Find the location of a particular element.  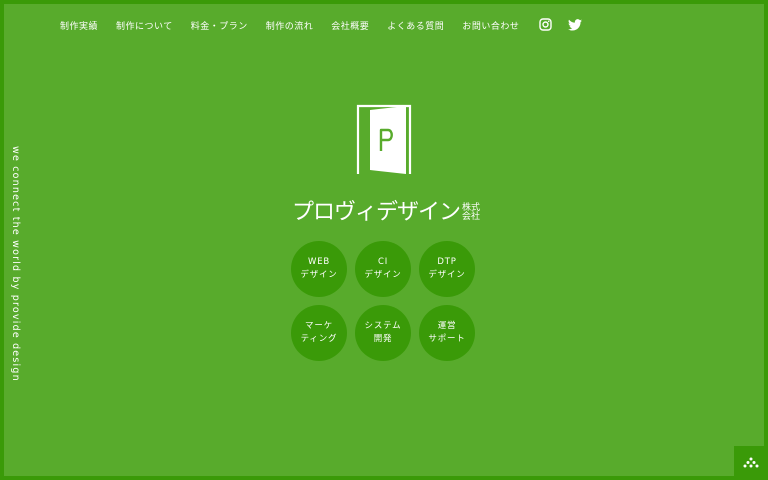

service-operation-support: 運営 サポート is located at coordinates (447, 333).